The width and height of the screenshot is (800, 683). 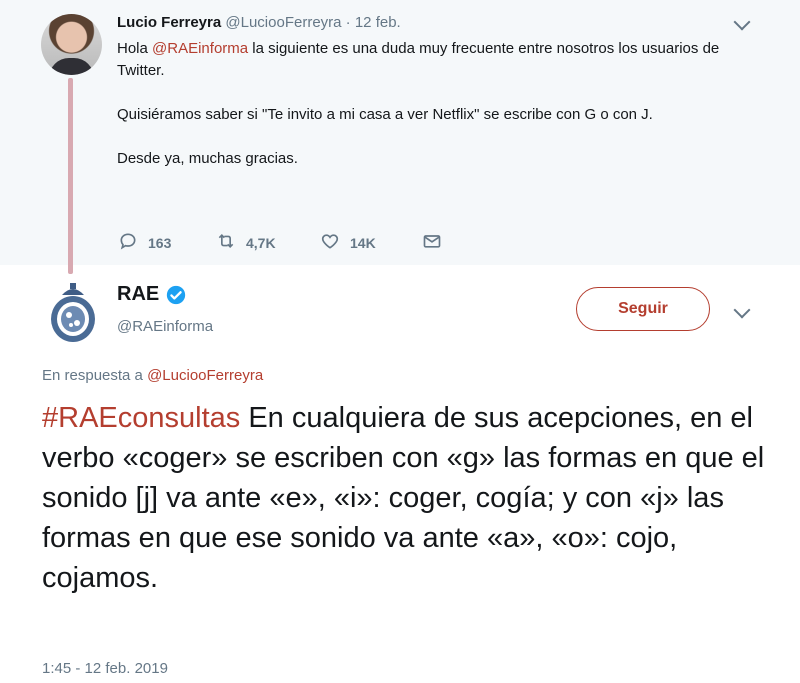 I want to click on parent-chevron-down-icon, so click(x=742, y=22).